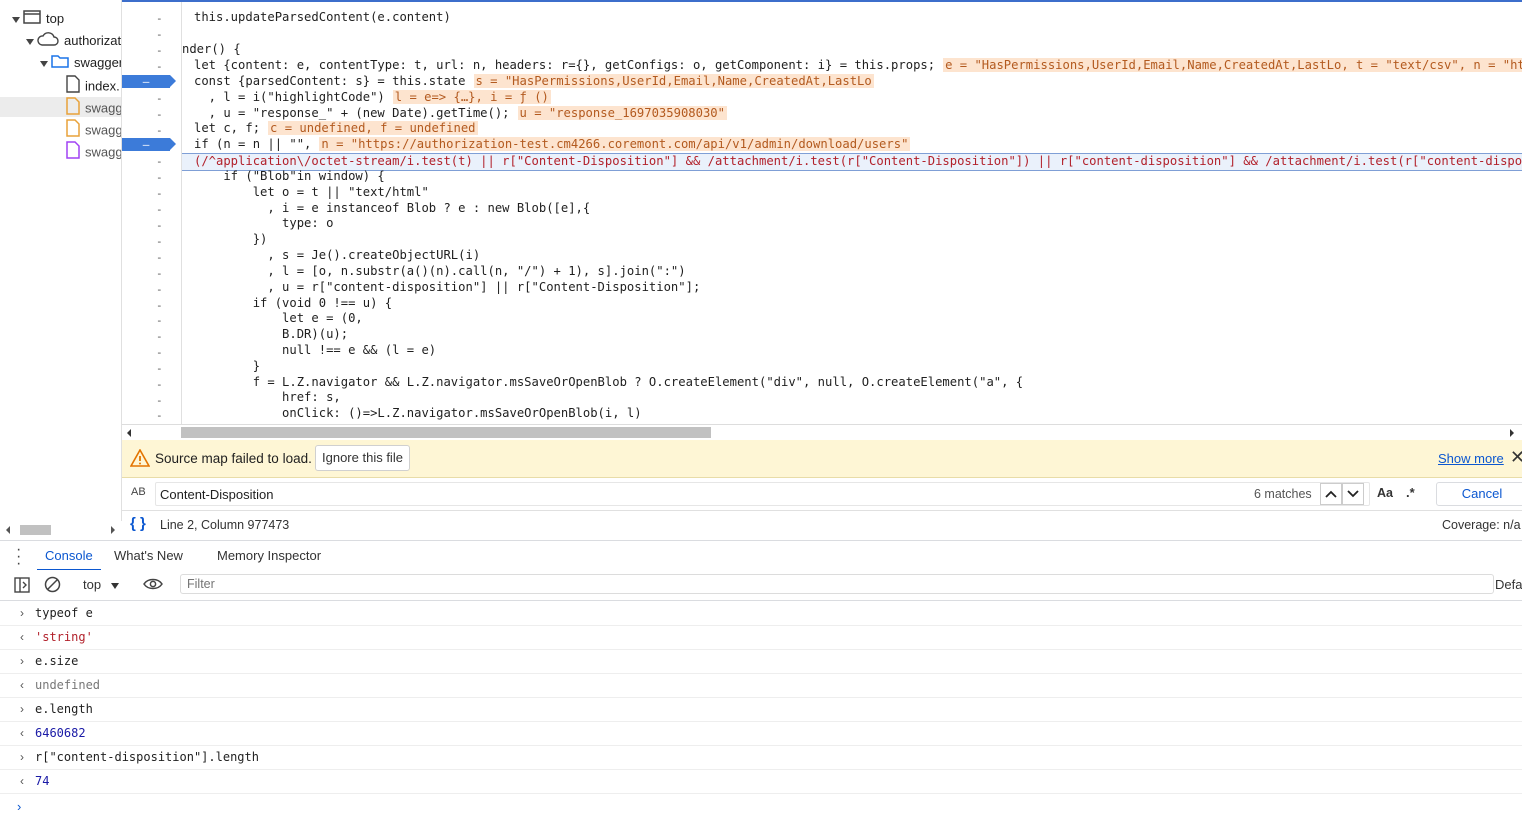  I want to click on replace-toggle-icon: AB, so click(138, 492).